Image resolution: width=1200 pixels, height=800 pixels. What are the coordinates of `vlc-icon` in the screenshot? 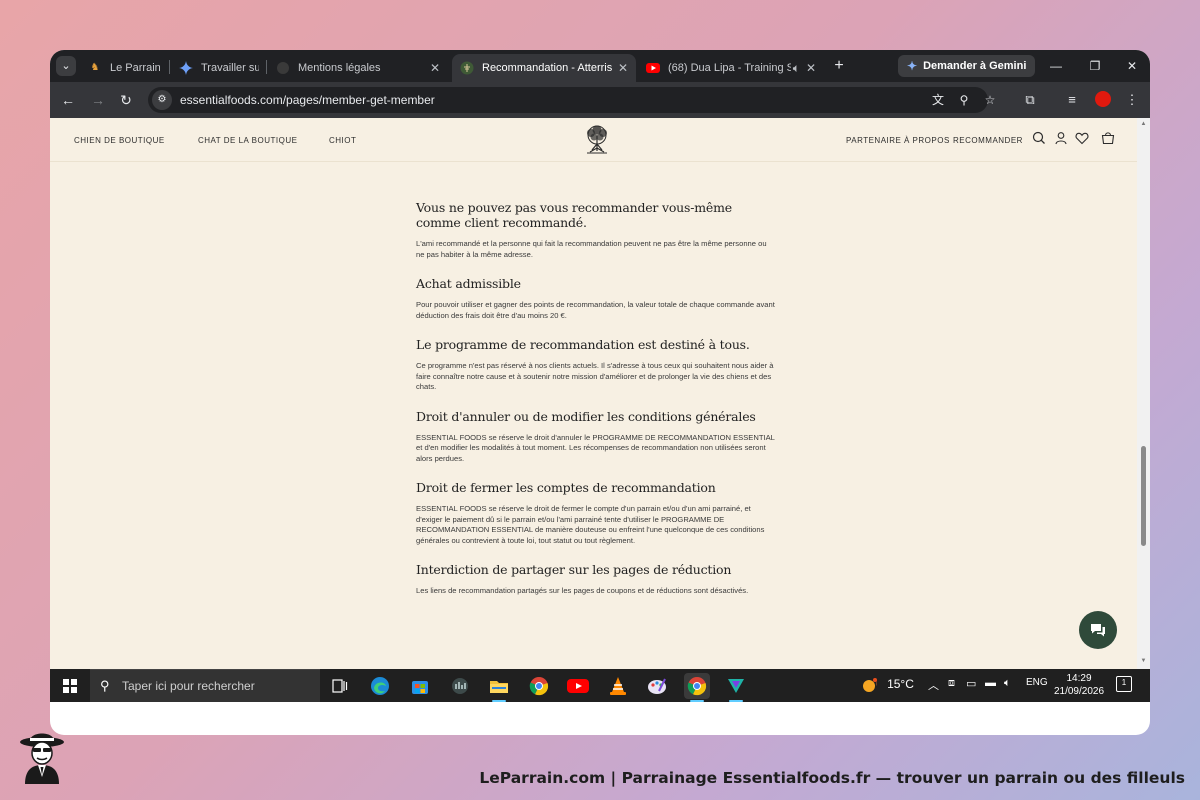 It's located at (618, 686).